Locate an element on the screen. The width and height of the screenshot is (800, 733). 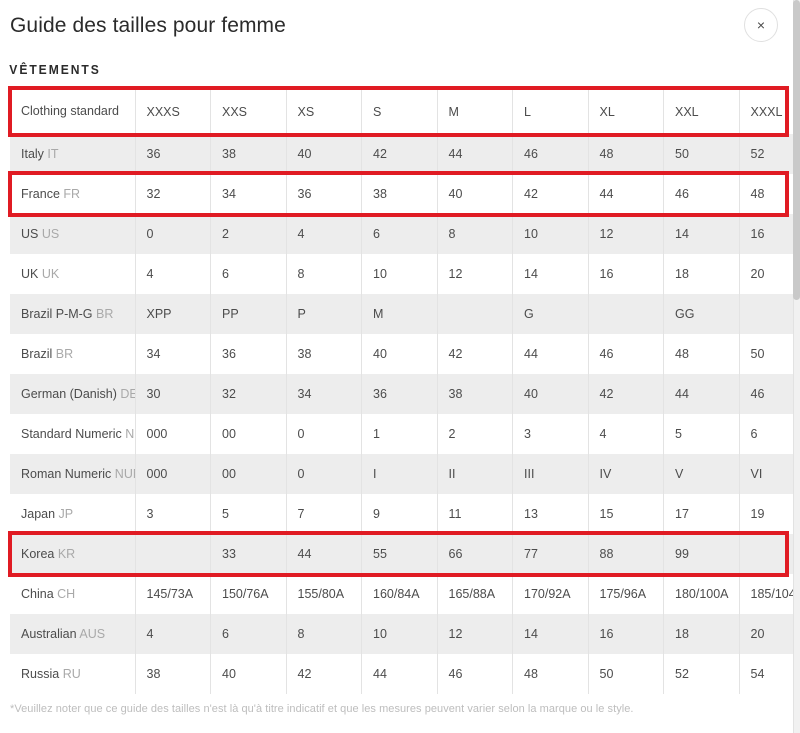
row-label-name: France is located at coordinates (40, 193).